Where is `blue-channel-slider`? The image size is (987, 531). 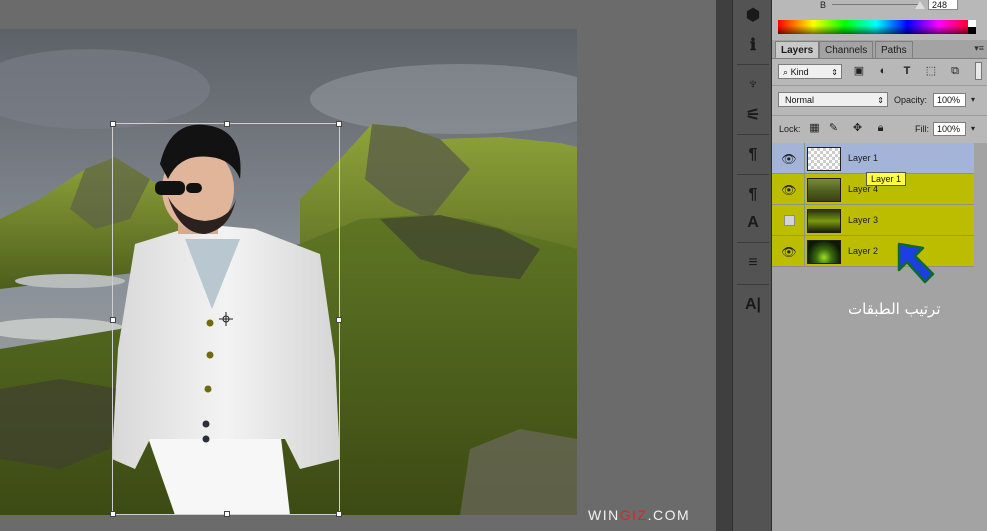 blue-channel-slider is located at coordinates (877, 4).